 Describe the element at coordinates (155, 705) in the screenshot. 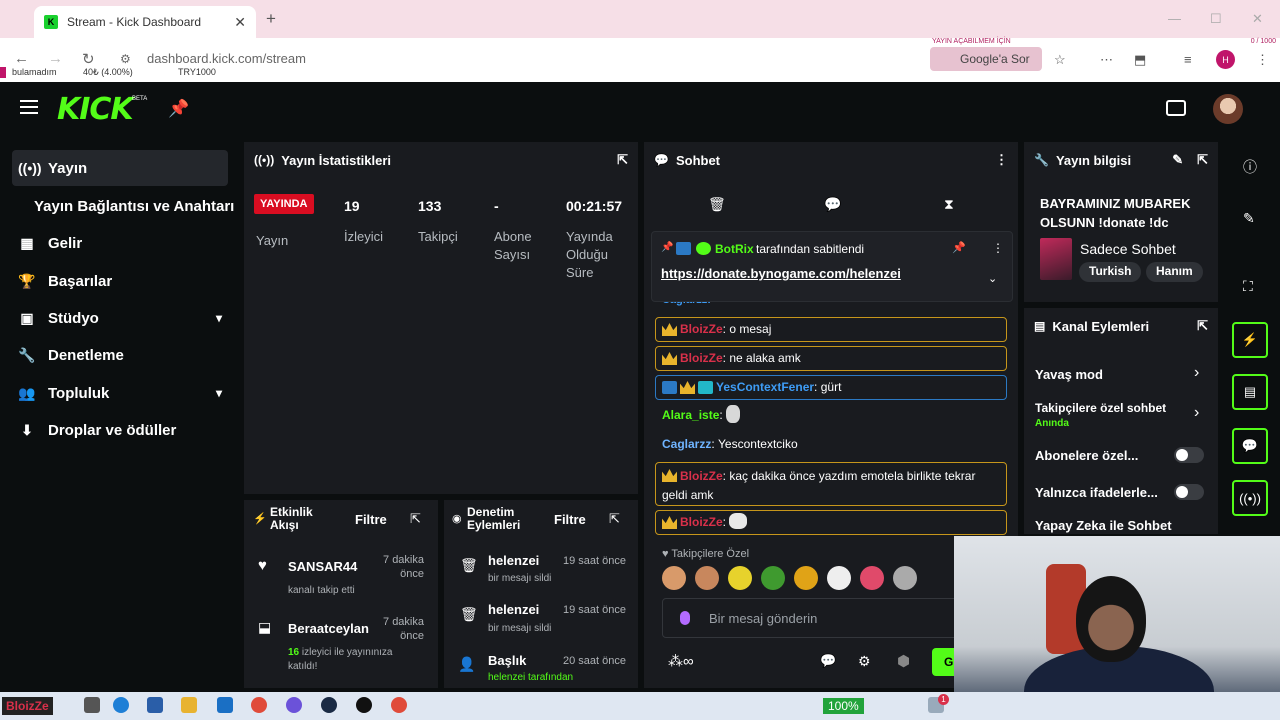

I see `store-icon` at that location.